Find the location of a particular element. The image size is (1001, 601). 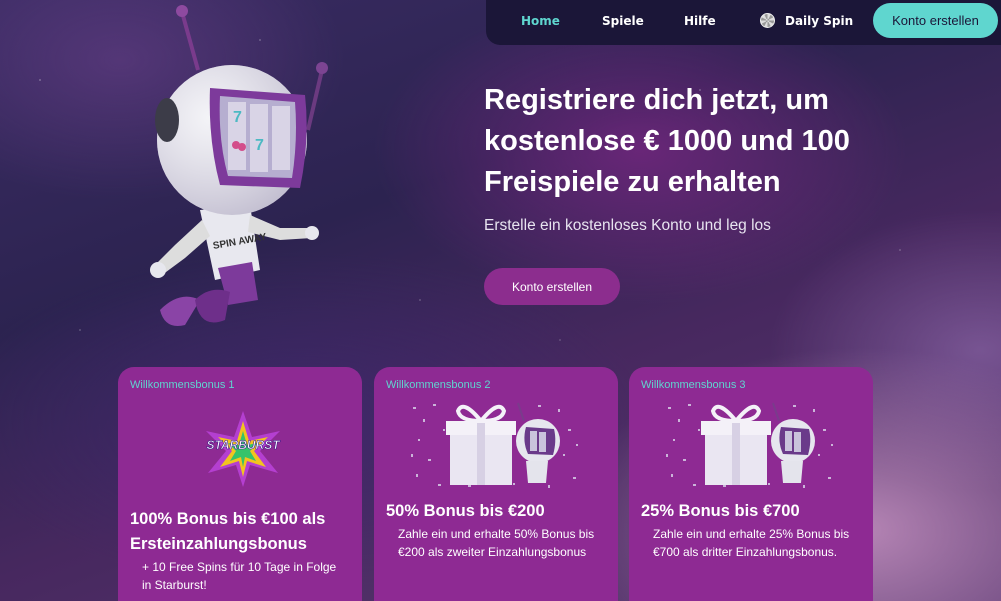

card-label: Willkommensbonus 3 is located at coordinates (693, 385).